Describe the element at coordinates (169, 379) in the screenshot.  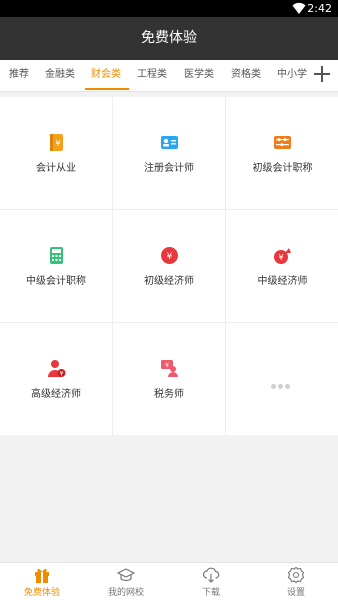
I see `course-tax-advisor: ¥ 税务师` at that location.